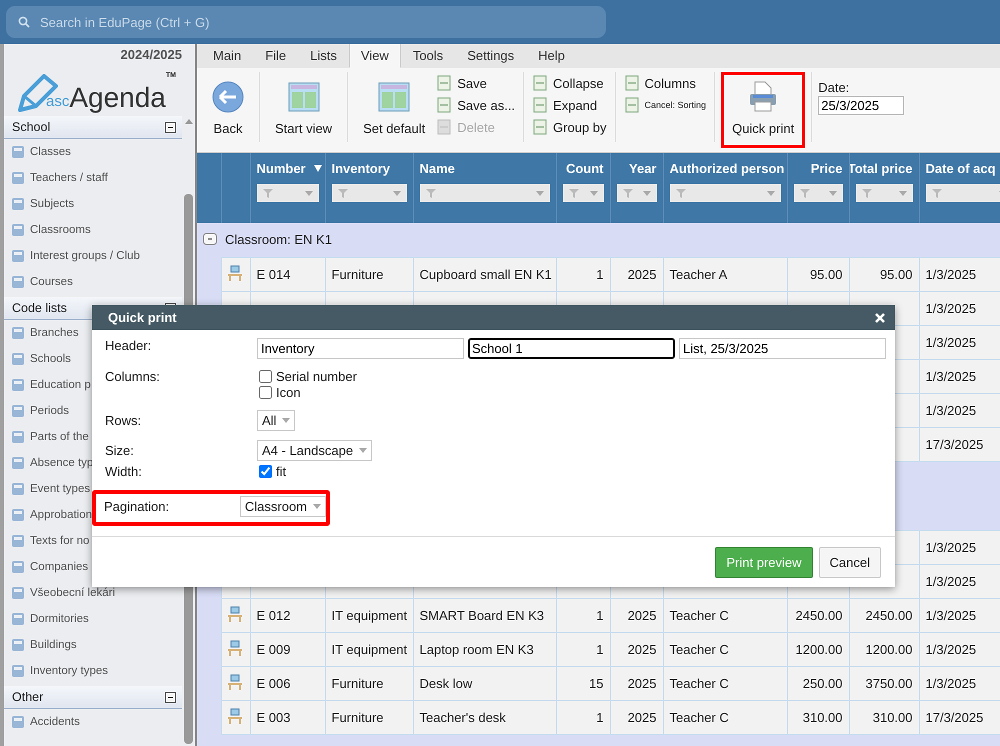 This screenshot has height=746, width=1000. Describe the element at coordinates (123, 420) in the screenshot. I see `field-label: Rows:` at that location.